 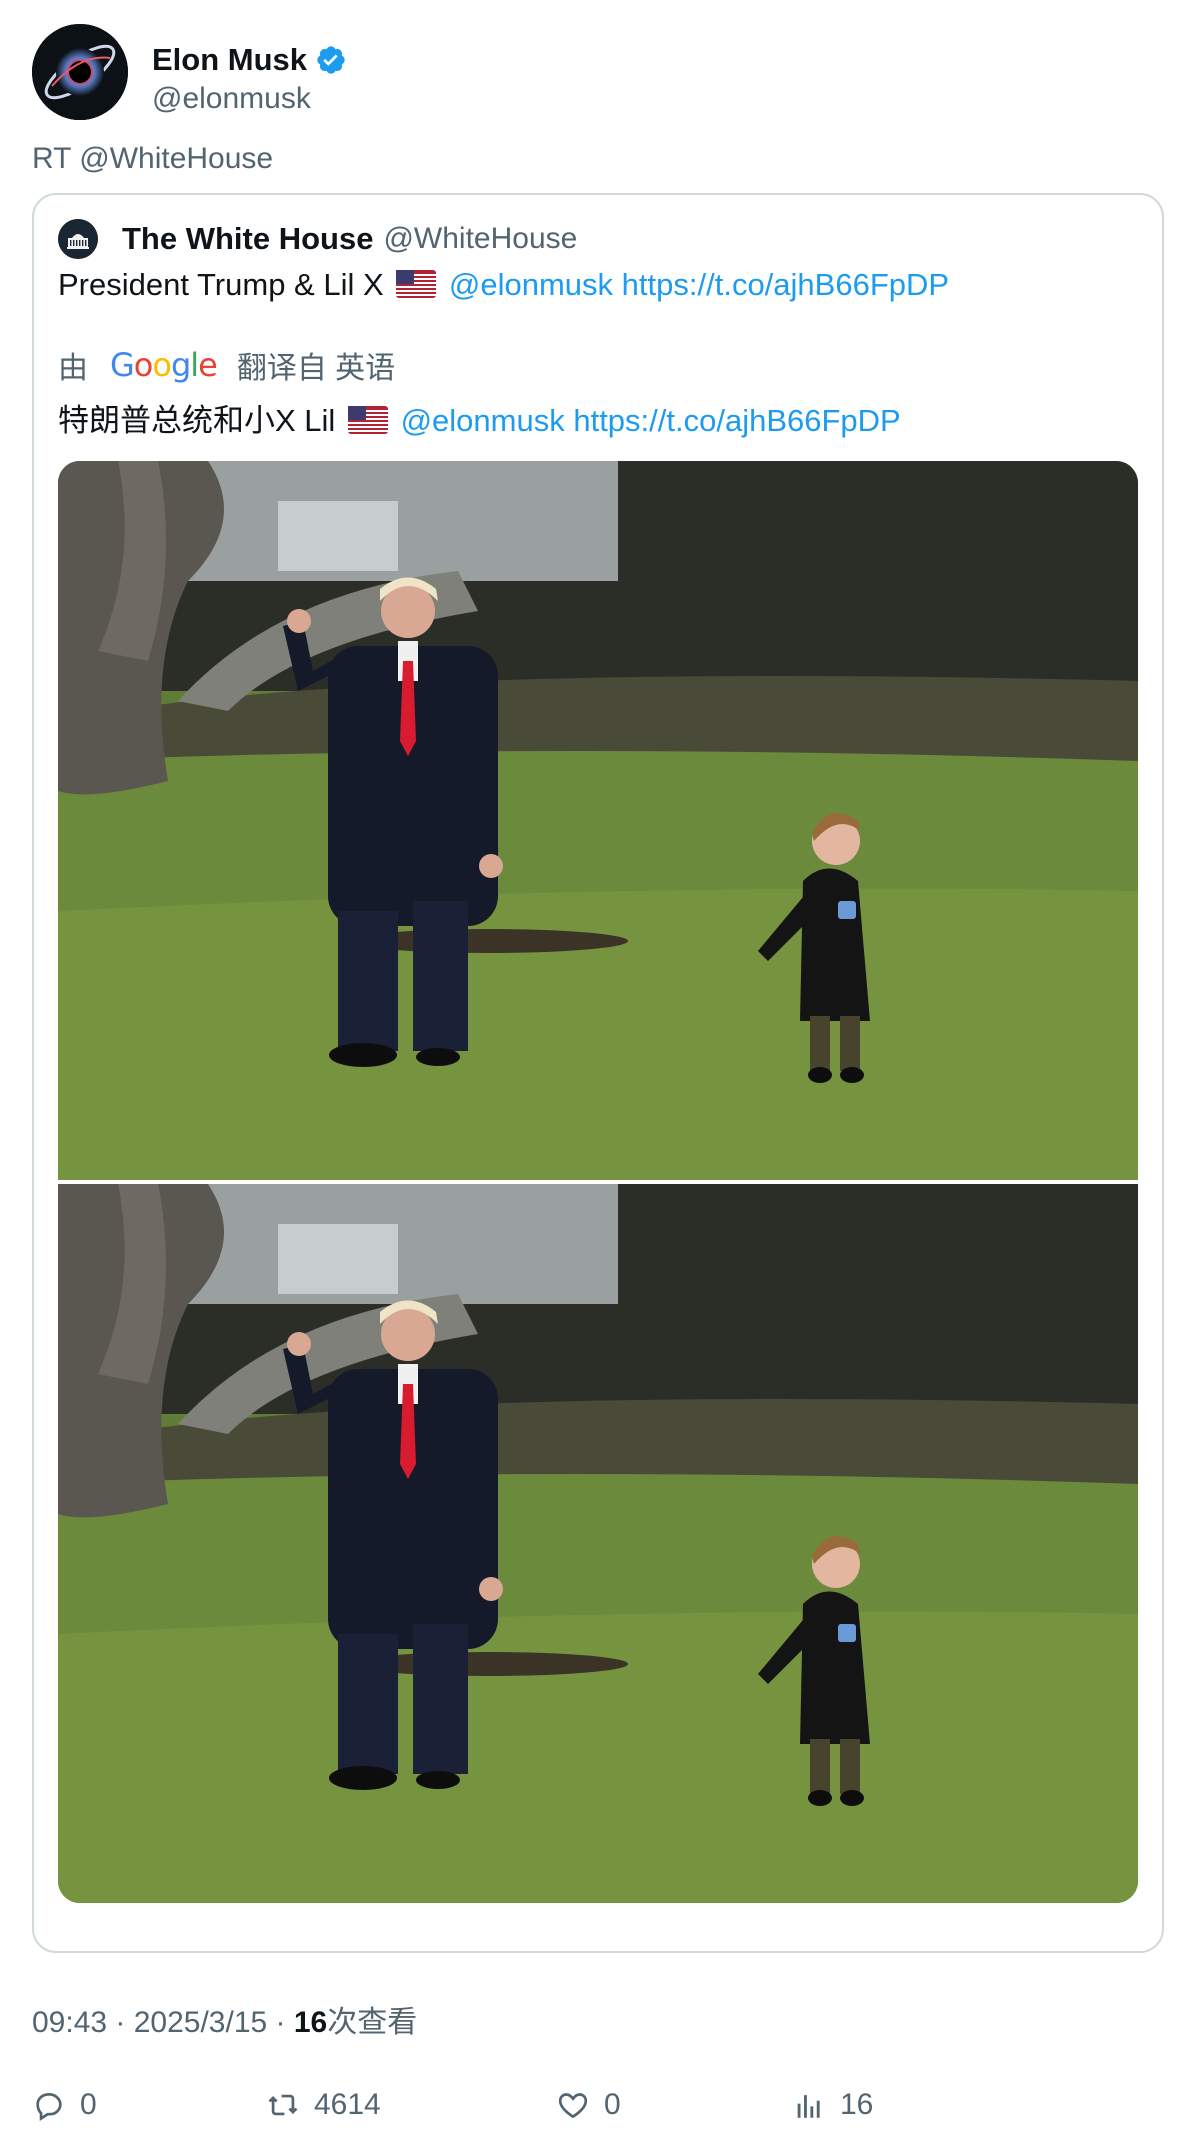 I want to click on verified-badge-icon, so click(x=331, y=60).